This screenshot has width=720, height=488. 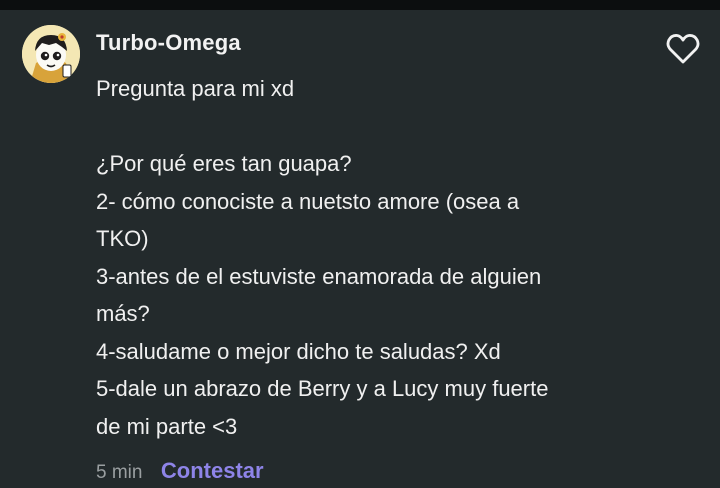 I want to click on comment-line-blank, so click(x=346, y=127).